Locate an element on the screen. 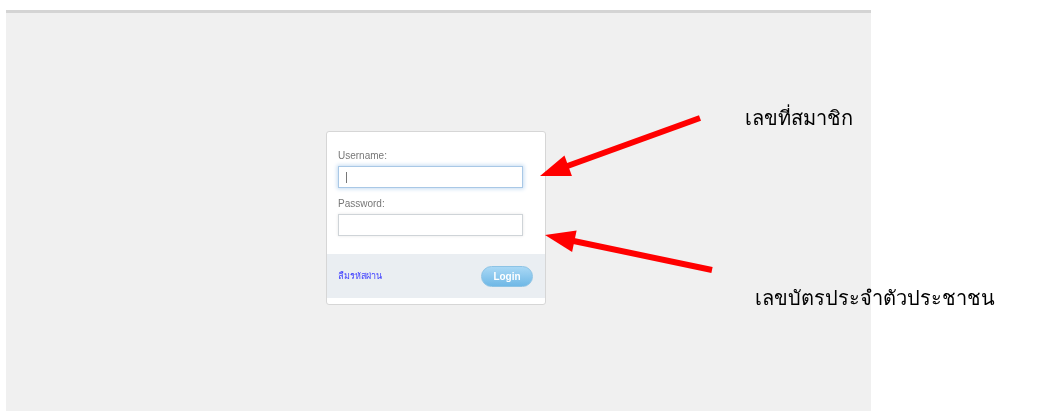 The image size is (1039, 414). field-label: Username: is located at coordinates (363, 155).